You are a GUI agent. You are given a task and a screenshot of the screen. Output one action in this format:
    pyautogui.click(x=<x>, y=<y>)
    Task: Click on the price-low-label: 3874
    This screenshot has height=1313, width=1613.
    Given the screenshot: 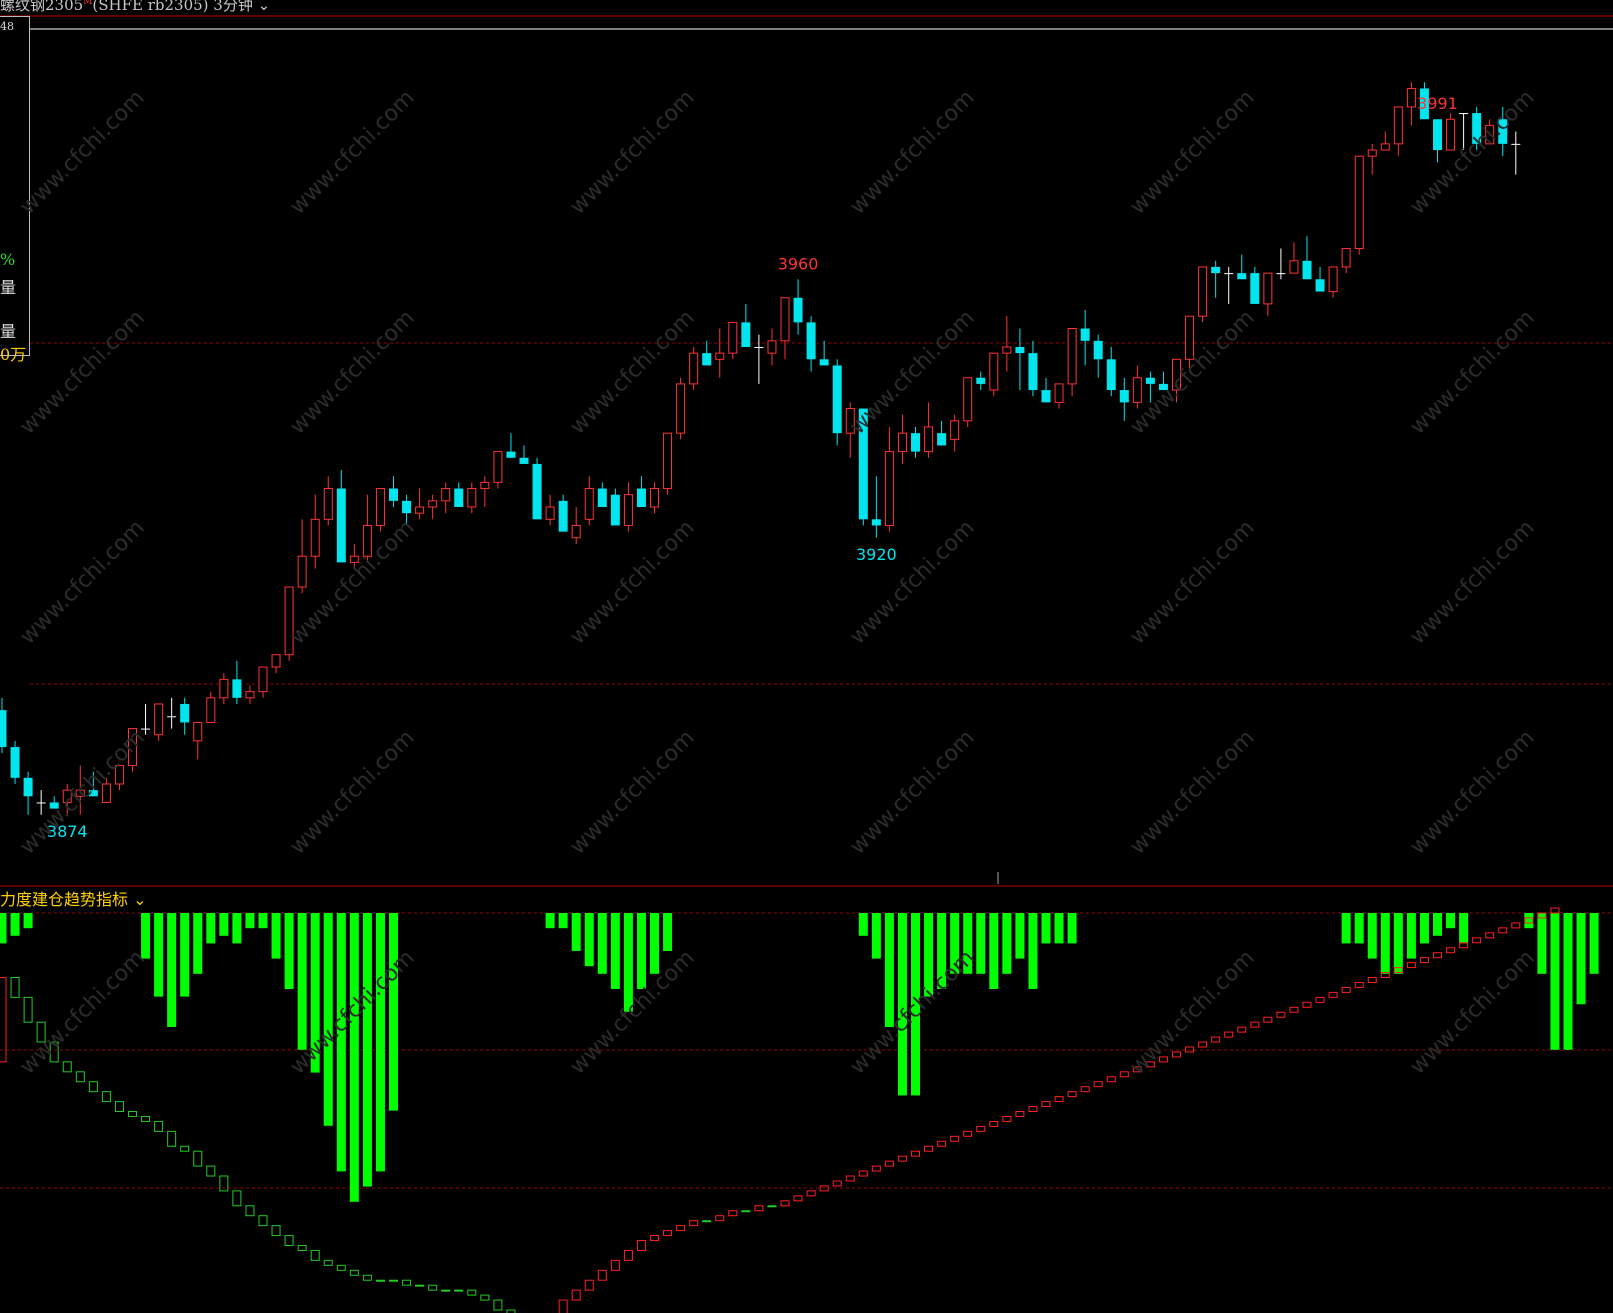 What is the action you would take?
    pyautogui.click(x=67, y=831)
    